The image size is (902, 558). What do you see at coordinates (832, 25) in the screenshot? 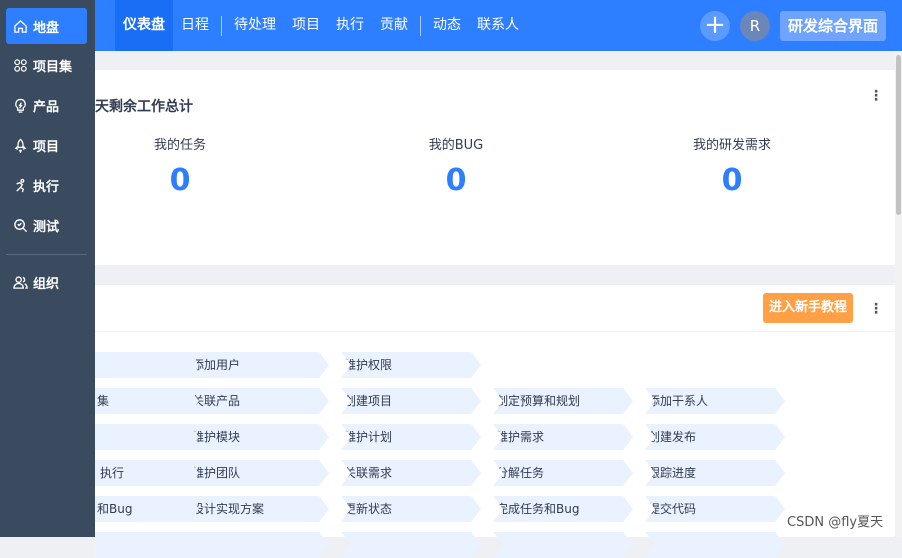
I see `view-switch-button: 研发综合界面` at bounding box center [832, 25].